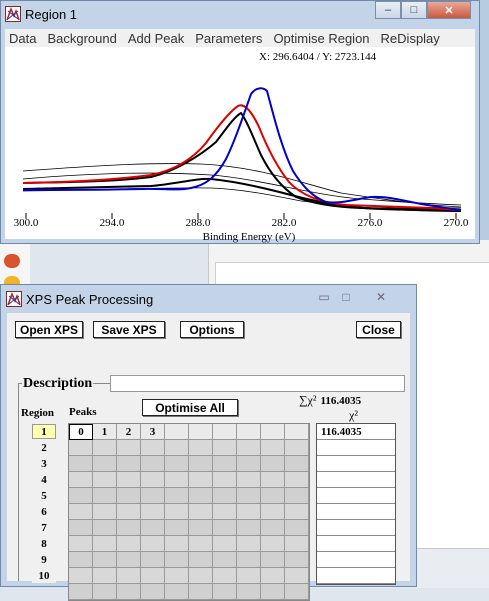 This screenshot has width=489, height=601. What do you see at coordinates (24, 38) in the screenshot?
I see `menu-data: Data` at bounding box center [24, 38].